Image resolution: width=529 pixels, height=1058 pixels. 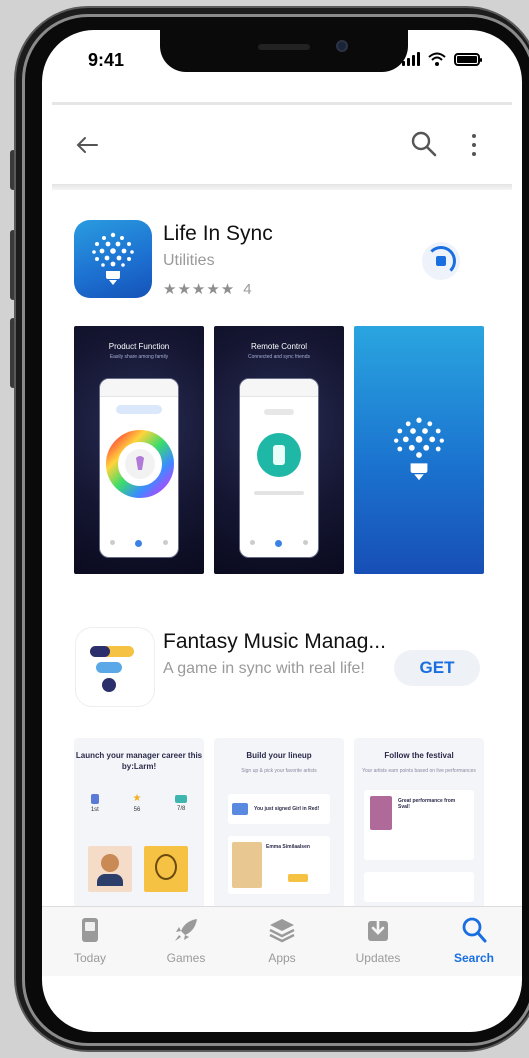 I want to click on sign-button, so click(x=298, y=878).